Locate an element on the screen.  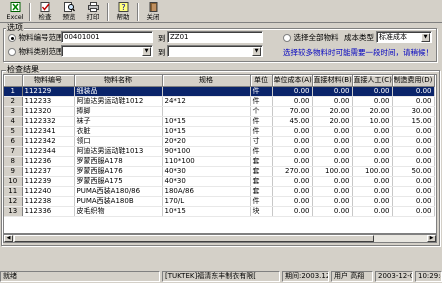
cell-labor: 10.00 is located at coordinates (372, 121).